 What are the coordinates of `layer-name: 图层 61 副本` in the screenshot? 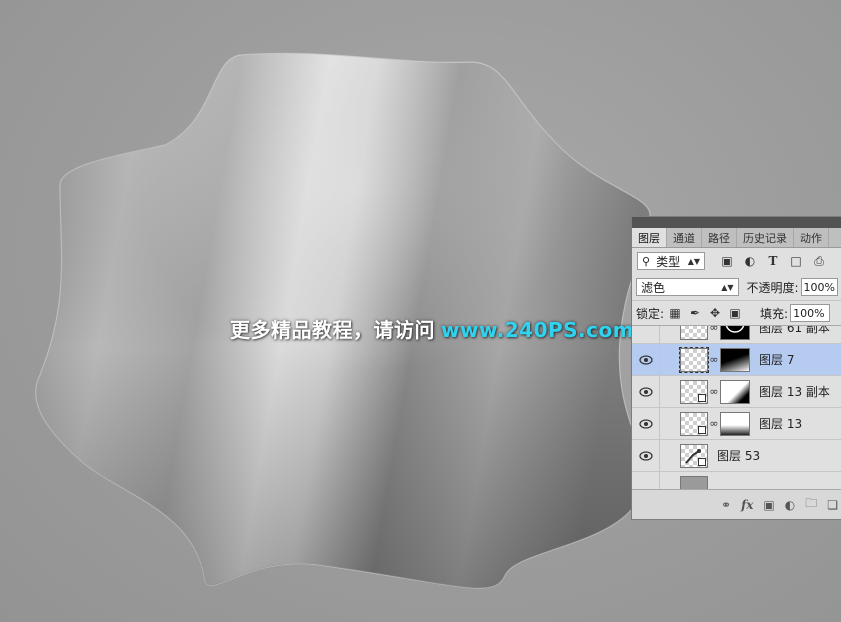 It's located at (794, 331).